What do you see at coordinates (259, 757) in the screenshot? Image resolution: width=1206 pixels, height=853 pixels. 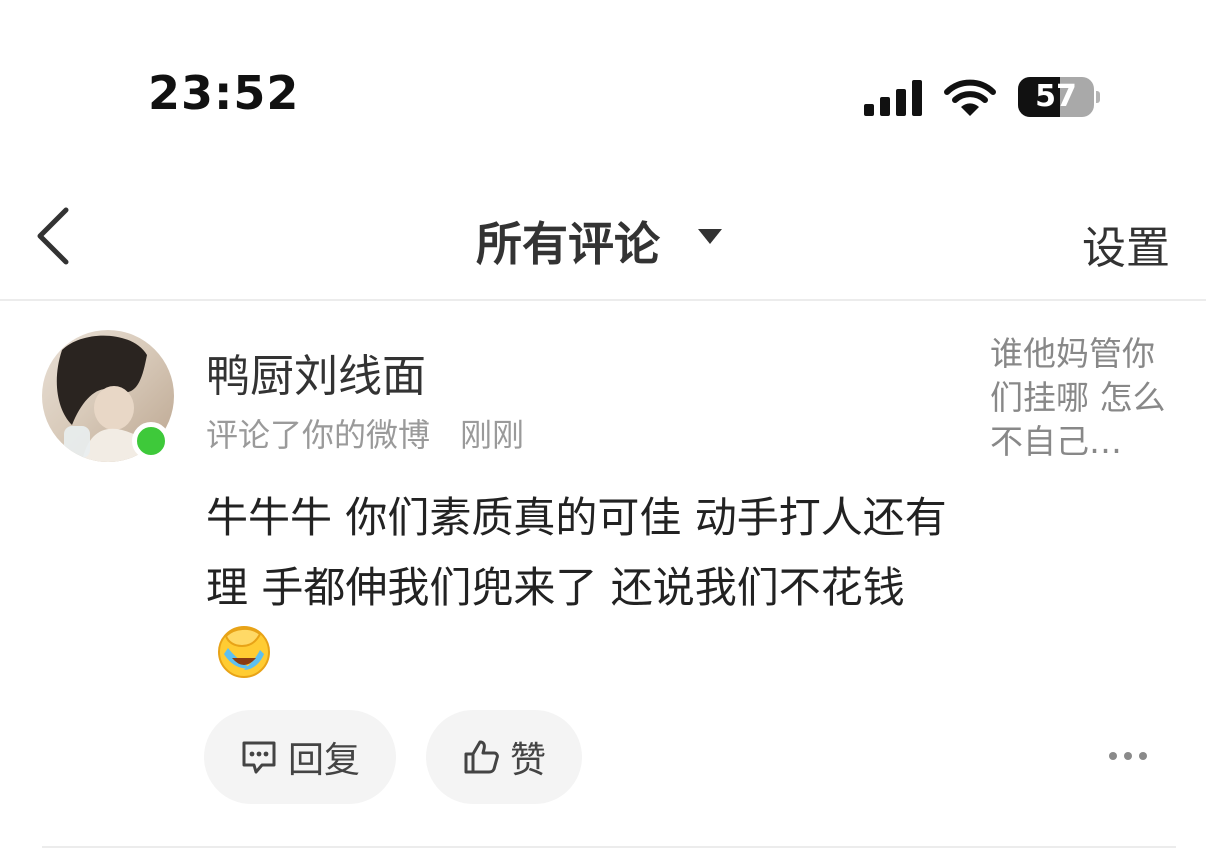 I see `comment-bubble-icon` at bounding box center [259, 757].